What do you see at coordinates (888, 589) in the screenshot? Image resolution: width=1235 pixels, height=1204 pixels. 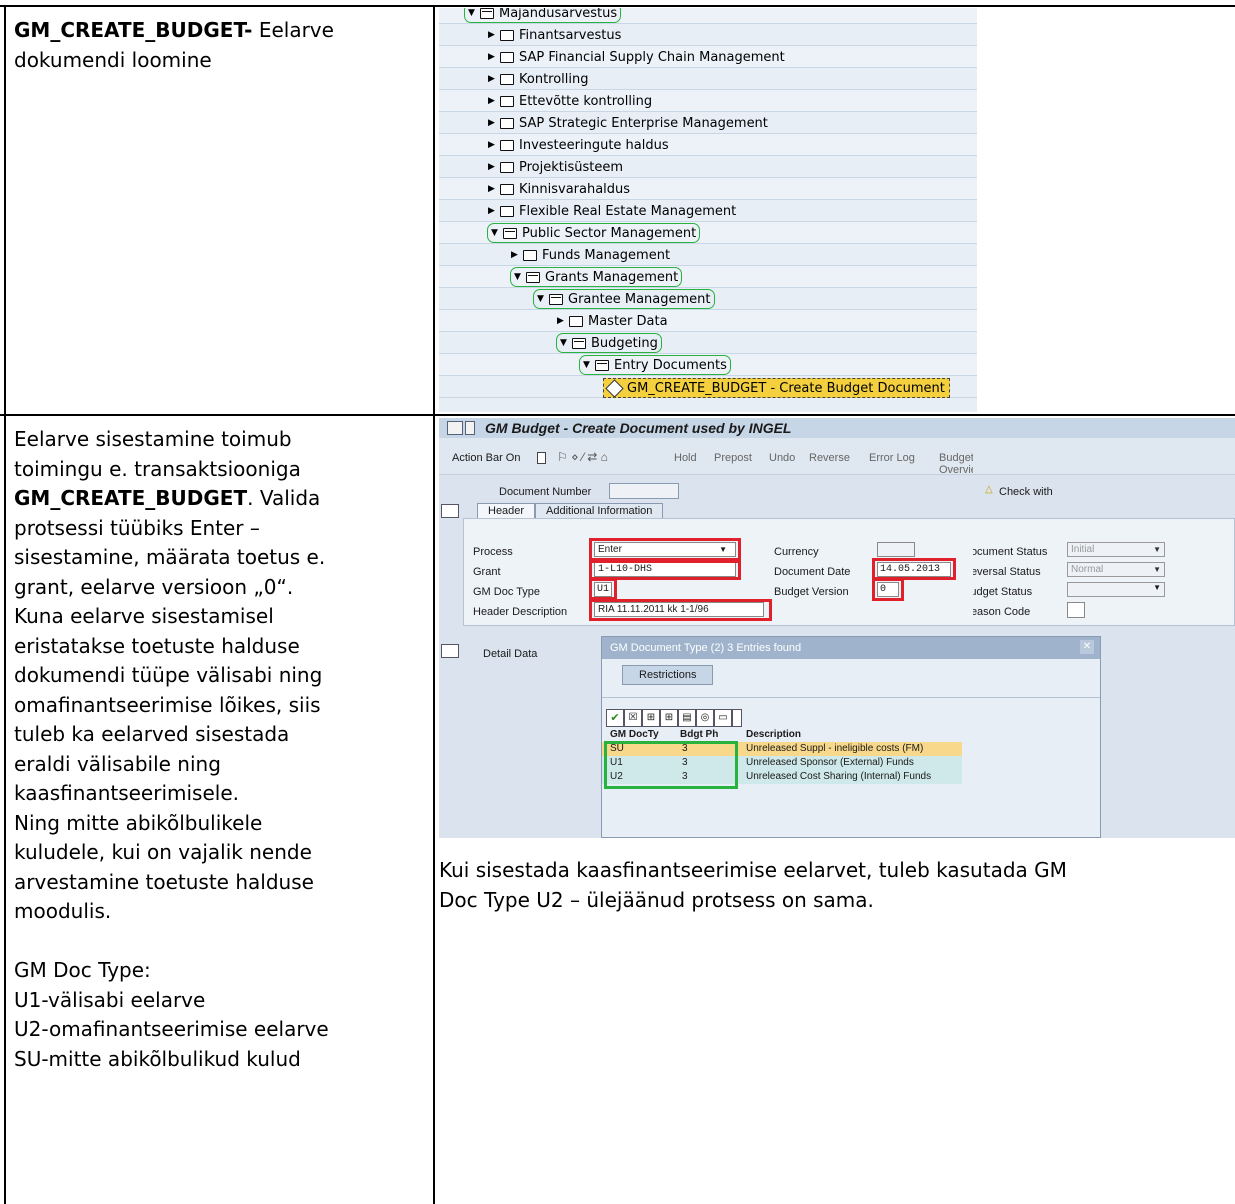 I see `budget-version-highlight` at bounding box center [888, 589].